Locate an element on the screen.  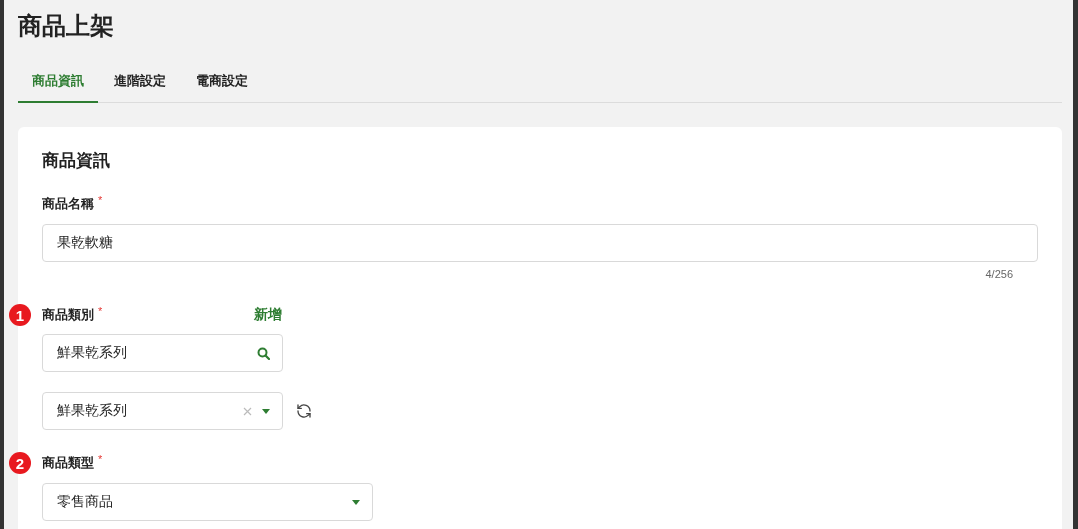
field-label: 商品類型 is located at coordinates (68, 463).